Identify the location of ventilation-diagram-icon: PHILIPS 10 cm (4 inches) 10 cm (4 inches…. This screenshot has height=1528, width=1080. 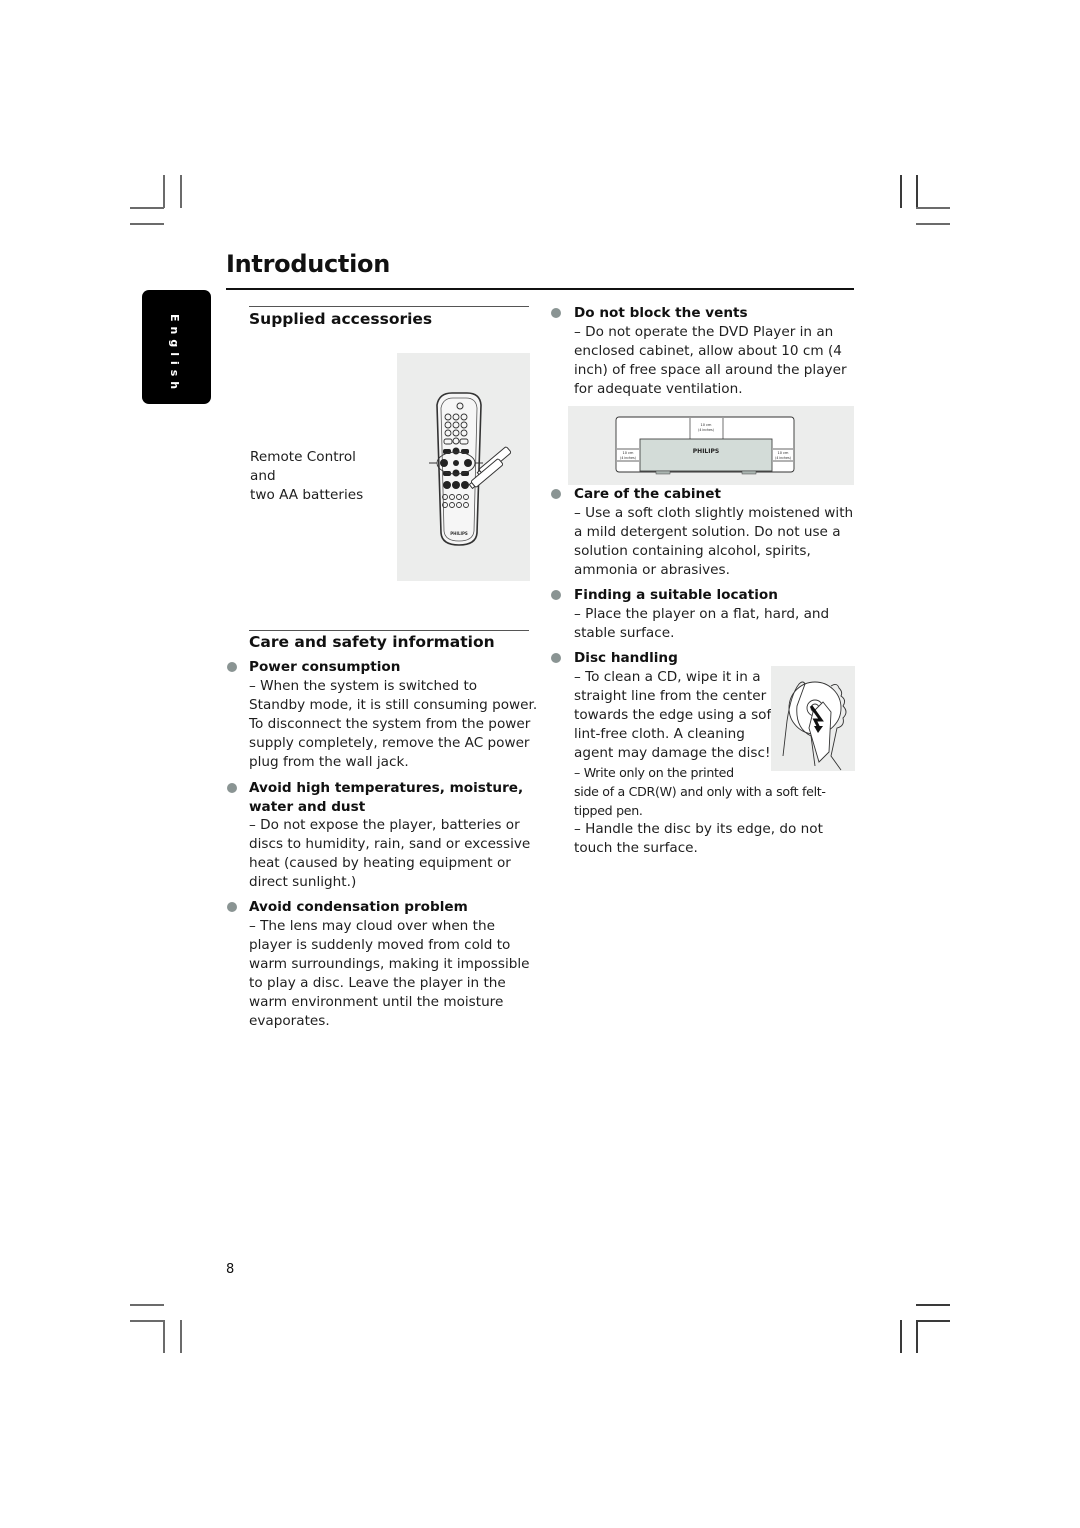
(705, 445).